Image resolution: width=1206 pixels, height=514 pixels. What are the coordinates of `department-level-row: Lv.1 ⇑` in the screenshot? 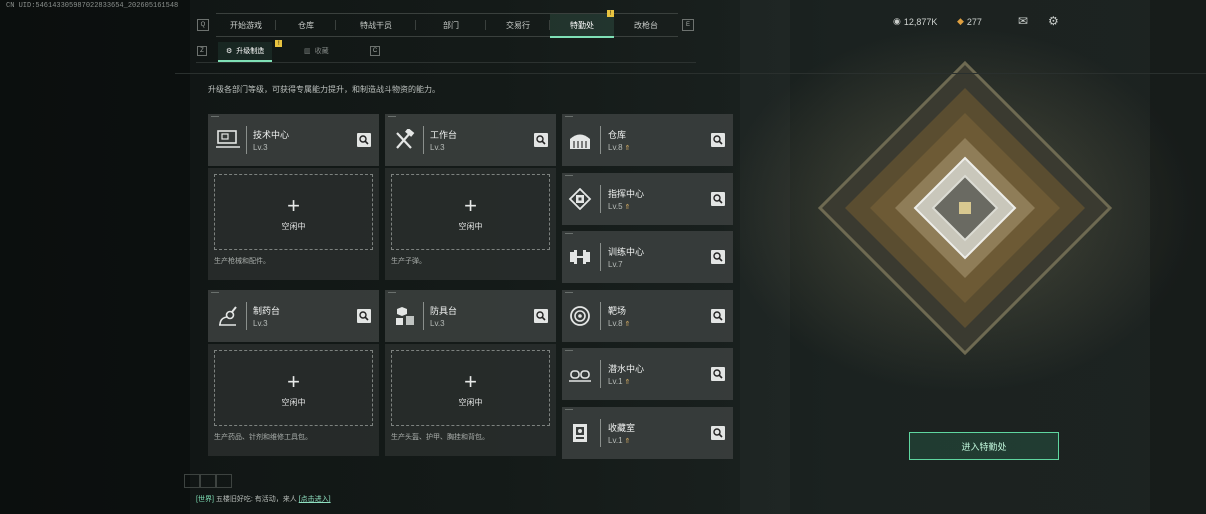 It's located at (619, 440).